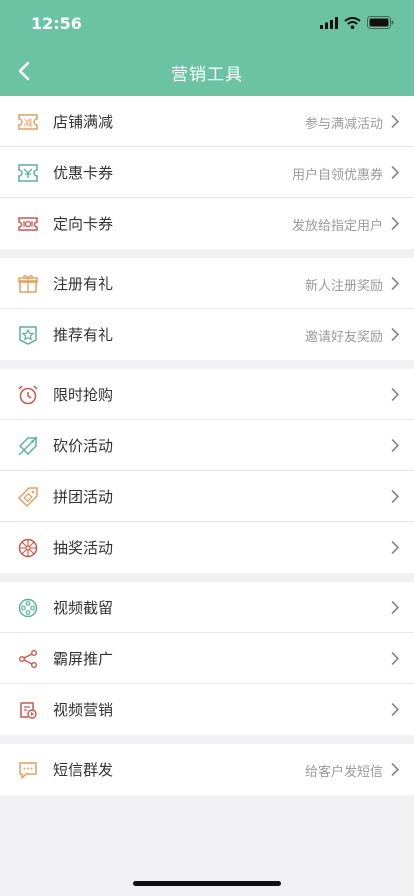 This screenshot has height=896, width=414. What do you see at coordinates (28, 173) in the screenshot?
I see `ticket-icon` at bounding box center [28, 173].